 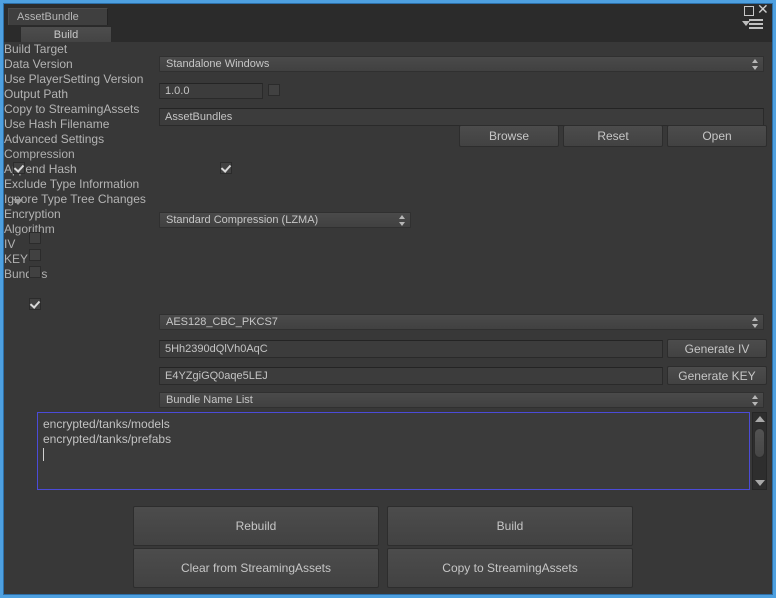 I want to click on key-input: E4YZgiGQ0aqe5LEJ, so click(x=411, y=376).